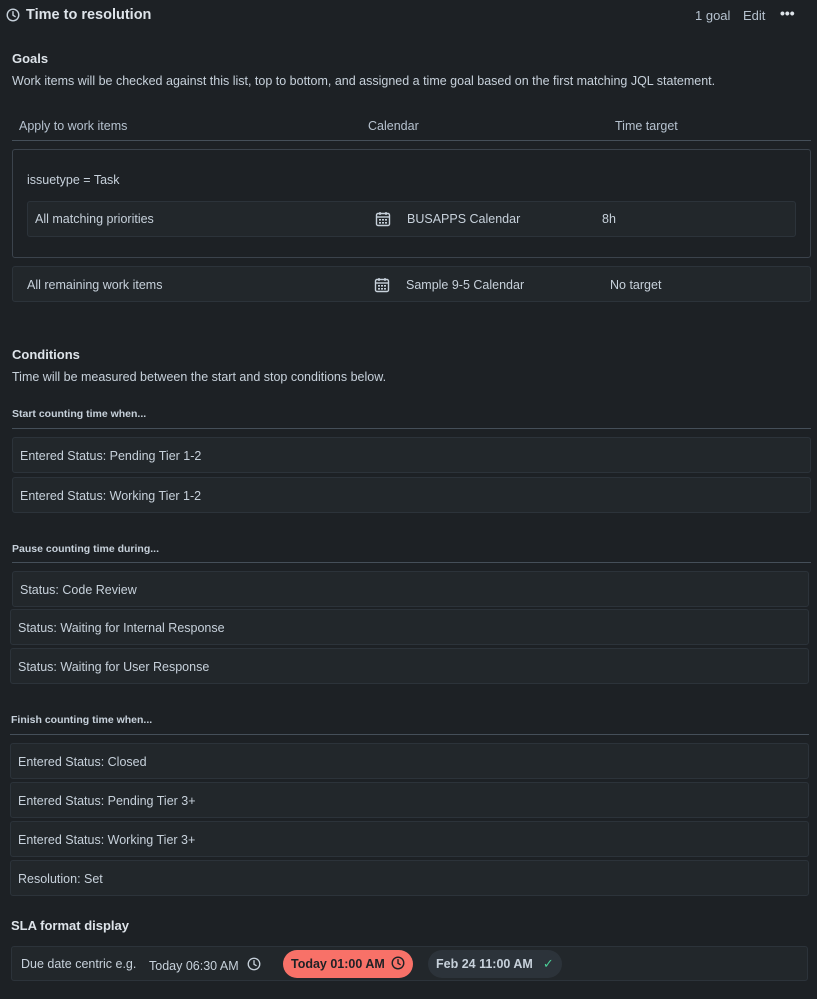 The image size is (817, 999). I want to click on edit-button: Edit, so click(754, 15).